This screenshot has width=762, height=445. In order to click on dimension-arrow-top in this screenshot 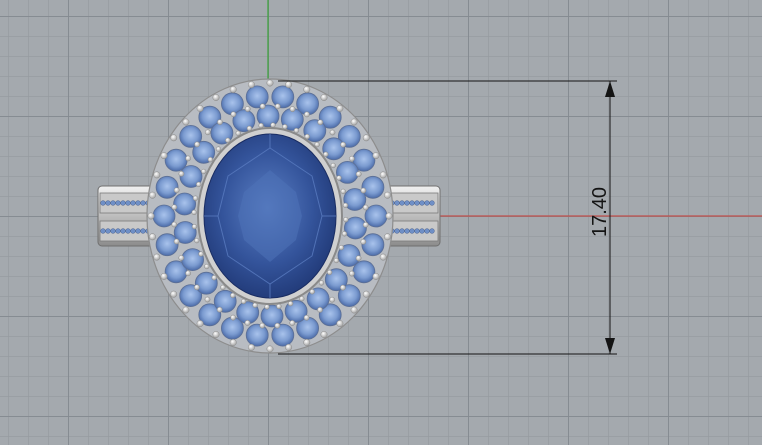, I will do `click(610, 89)`.